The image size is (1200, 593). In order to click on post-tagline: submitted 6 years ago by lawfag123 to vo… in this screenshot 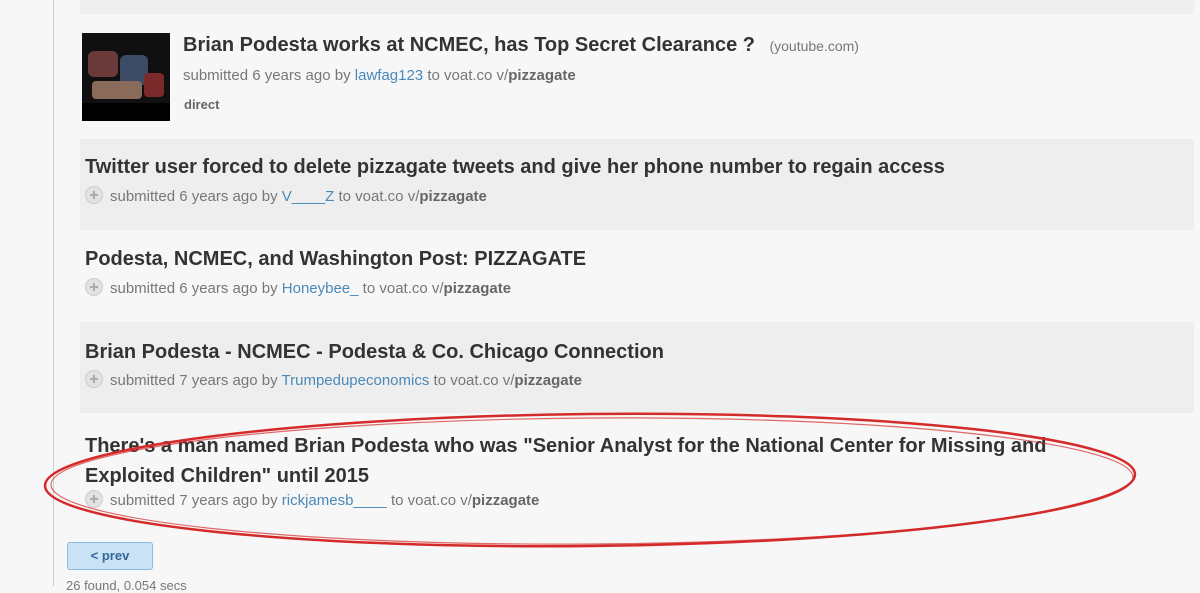, I will do `click(379, 75)`.